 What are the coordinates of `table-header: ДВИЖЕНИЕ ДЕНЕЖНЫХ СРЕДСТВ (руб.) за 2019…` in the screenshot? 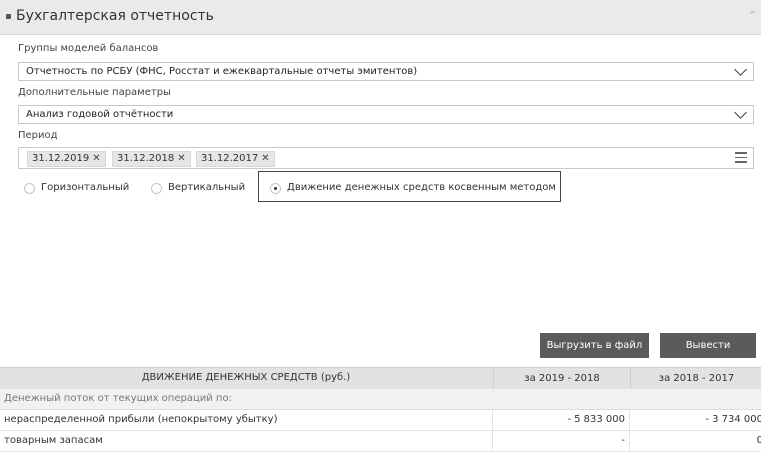 It's located at (380, 378).